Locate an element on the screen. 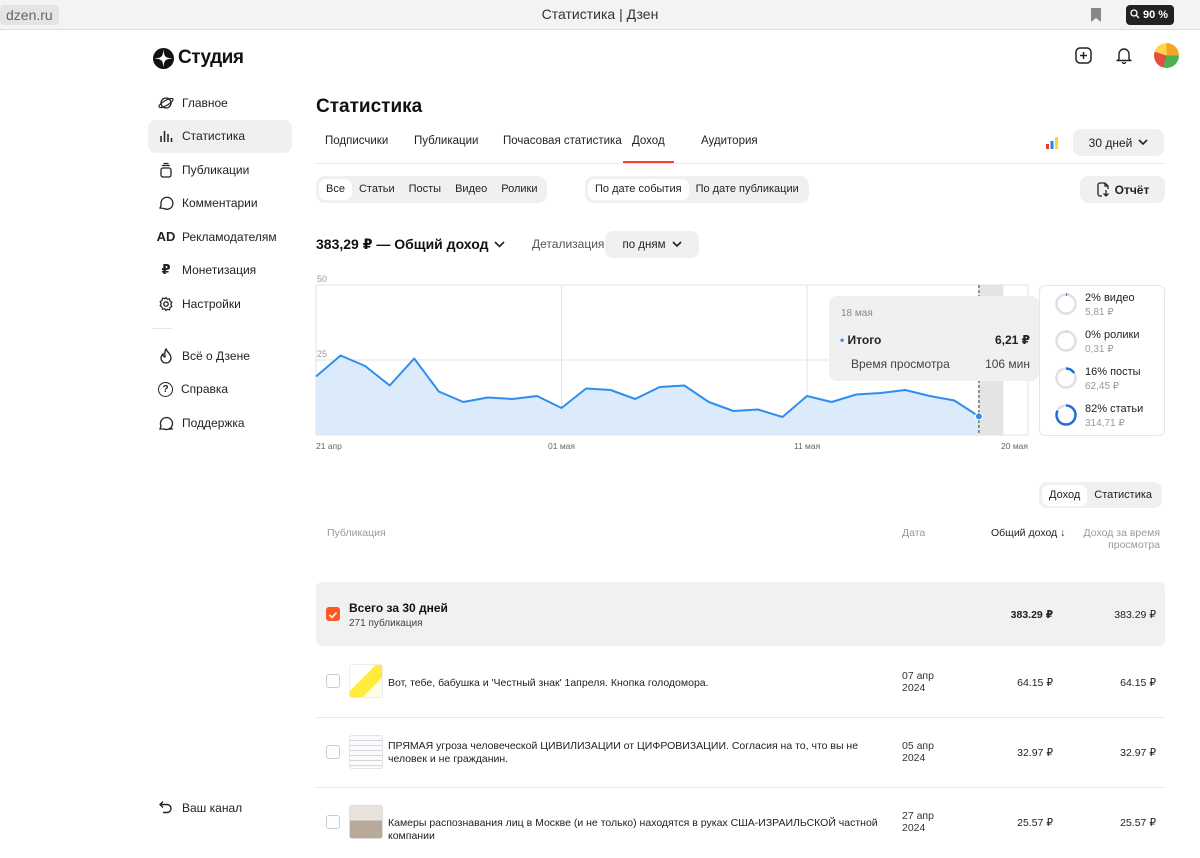 The height and width of the screenshot is (858, 1200). total-row-income: 383.29 ₽ is located at coordinates (1031, 615).